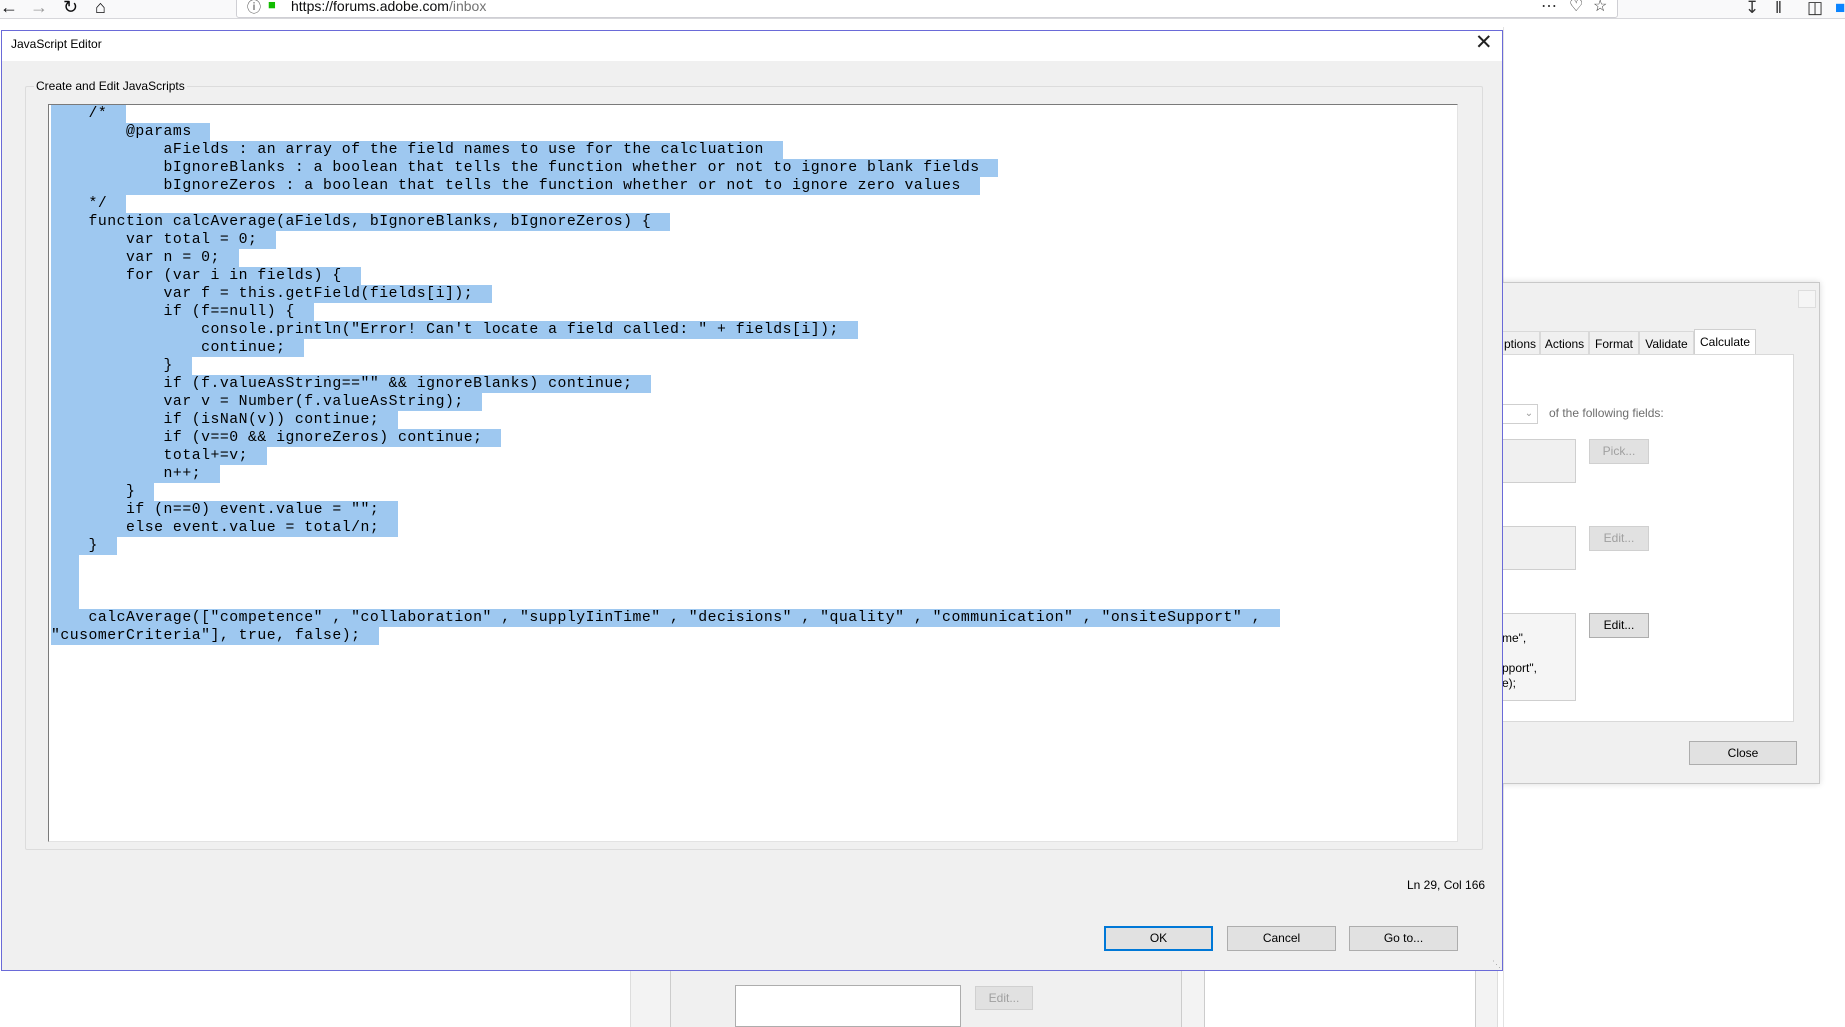 The width and height of the screenshot is (1845, 1027). What do you see at coordinates (178, 348) in the screenshot?
I see `code-line: continue;` at bounding box center [178, 348].